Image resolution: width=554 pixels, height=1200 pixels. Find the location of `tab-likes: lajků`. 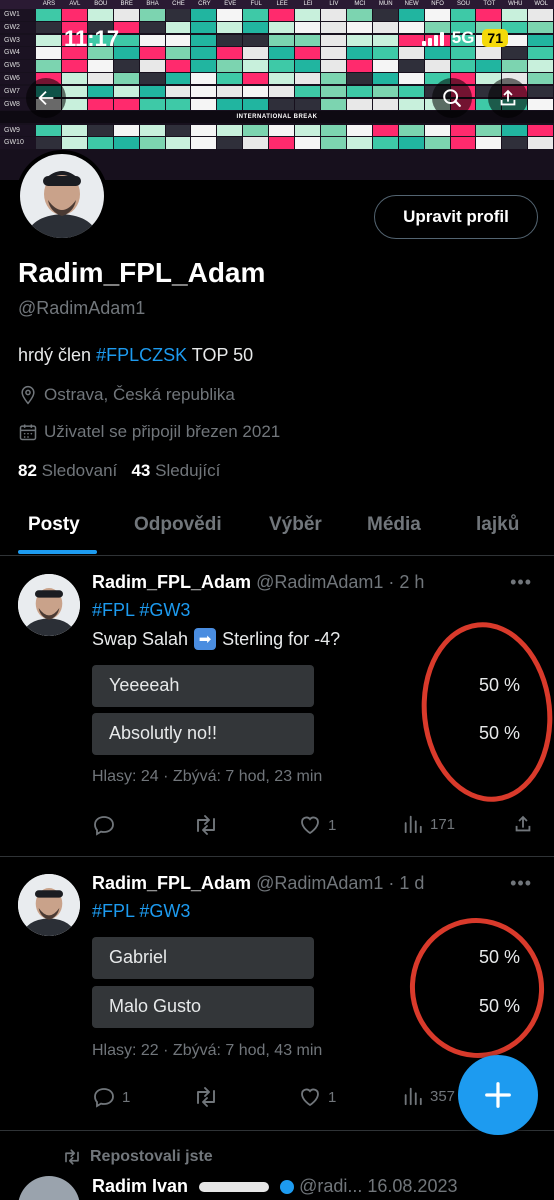

tab-likes: lajků is located at coordinates (497, 525).